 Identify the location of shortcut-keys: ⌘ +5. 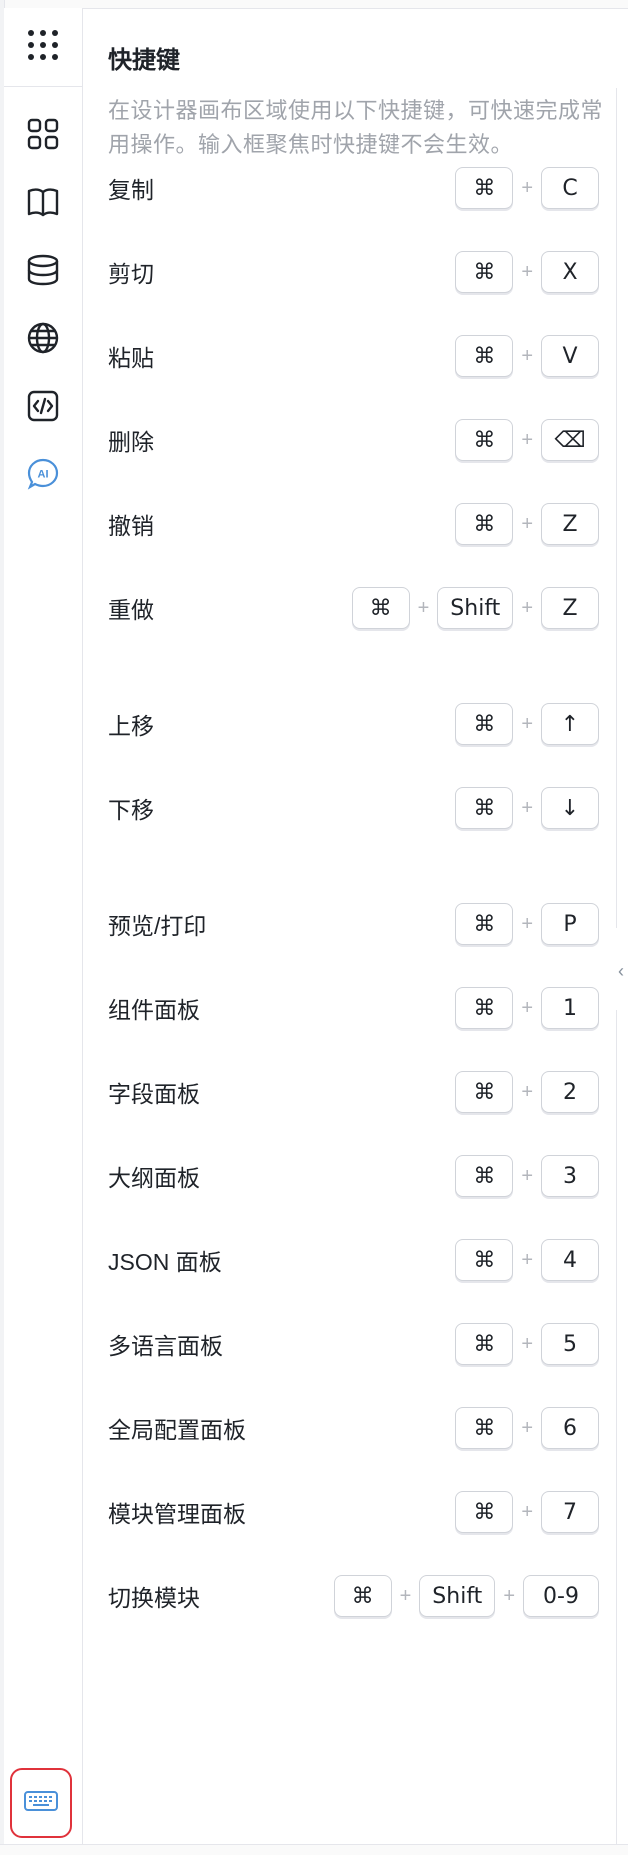
(527, 1344).